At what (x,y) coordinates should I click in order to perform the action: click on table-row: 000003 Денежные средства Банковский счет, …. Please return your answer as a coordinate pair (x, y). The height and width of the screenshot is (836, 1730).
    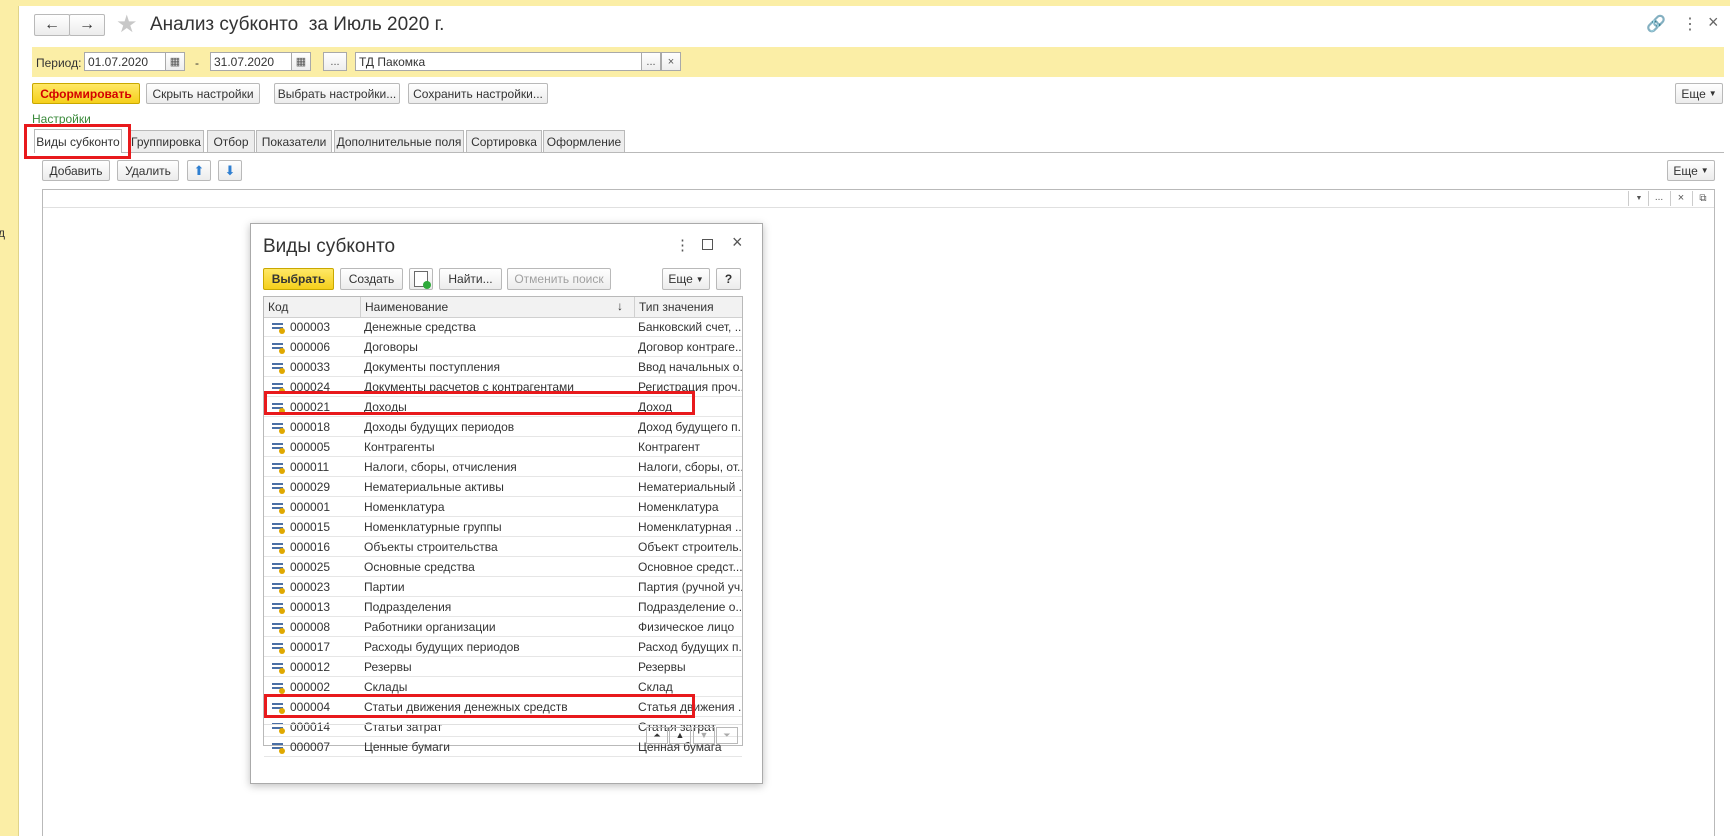
    Looking at the image, I should click on (503, 327).